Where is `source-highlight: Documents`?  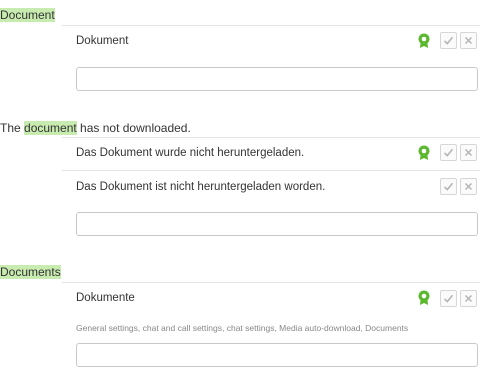 source-highlight: Documents is located at coordinates (30, 272).